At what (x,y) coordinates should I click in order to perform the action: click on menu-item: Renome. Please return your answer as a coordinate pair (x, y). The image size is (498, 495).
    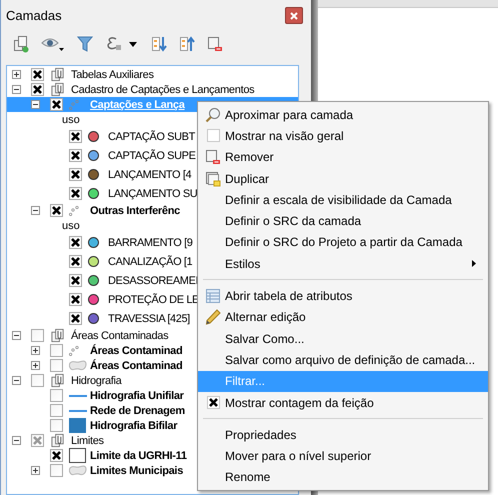
    Looking at the image, I should click on (343, 477).